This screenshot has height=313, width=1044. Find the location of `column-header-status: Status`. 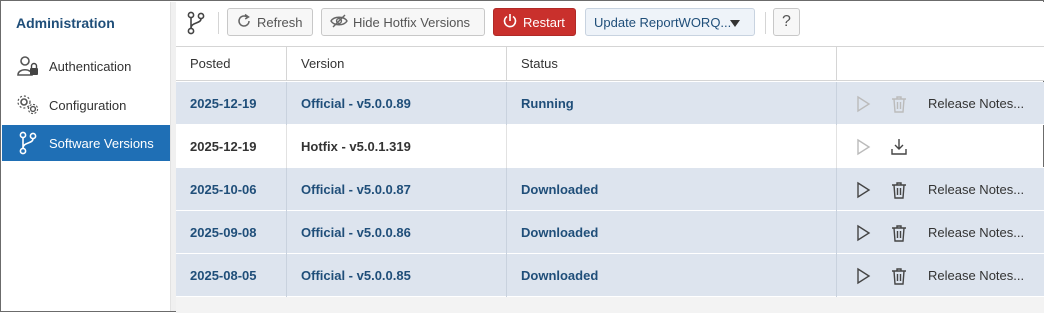

column-header-status: Status is located at coordinates (672, 64).